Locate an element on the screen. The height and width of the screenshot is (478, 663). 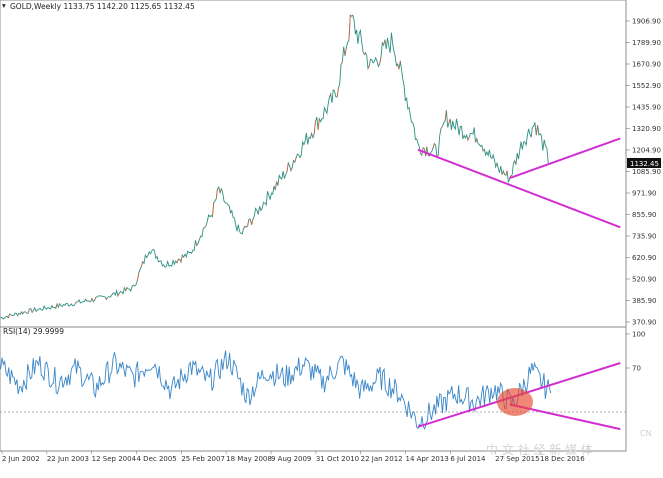
date-tick-label: 14 Apr 2013 is located at coordinates (427, 459).